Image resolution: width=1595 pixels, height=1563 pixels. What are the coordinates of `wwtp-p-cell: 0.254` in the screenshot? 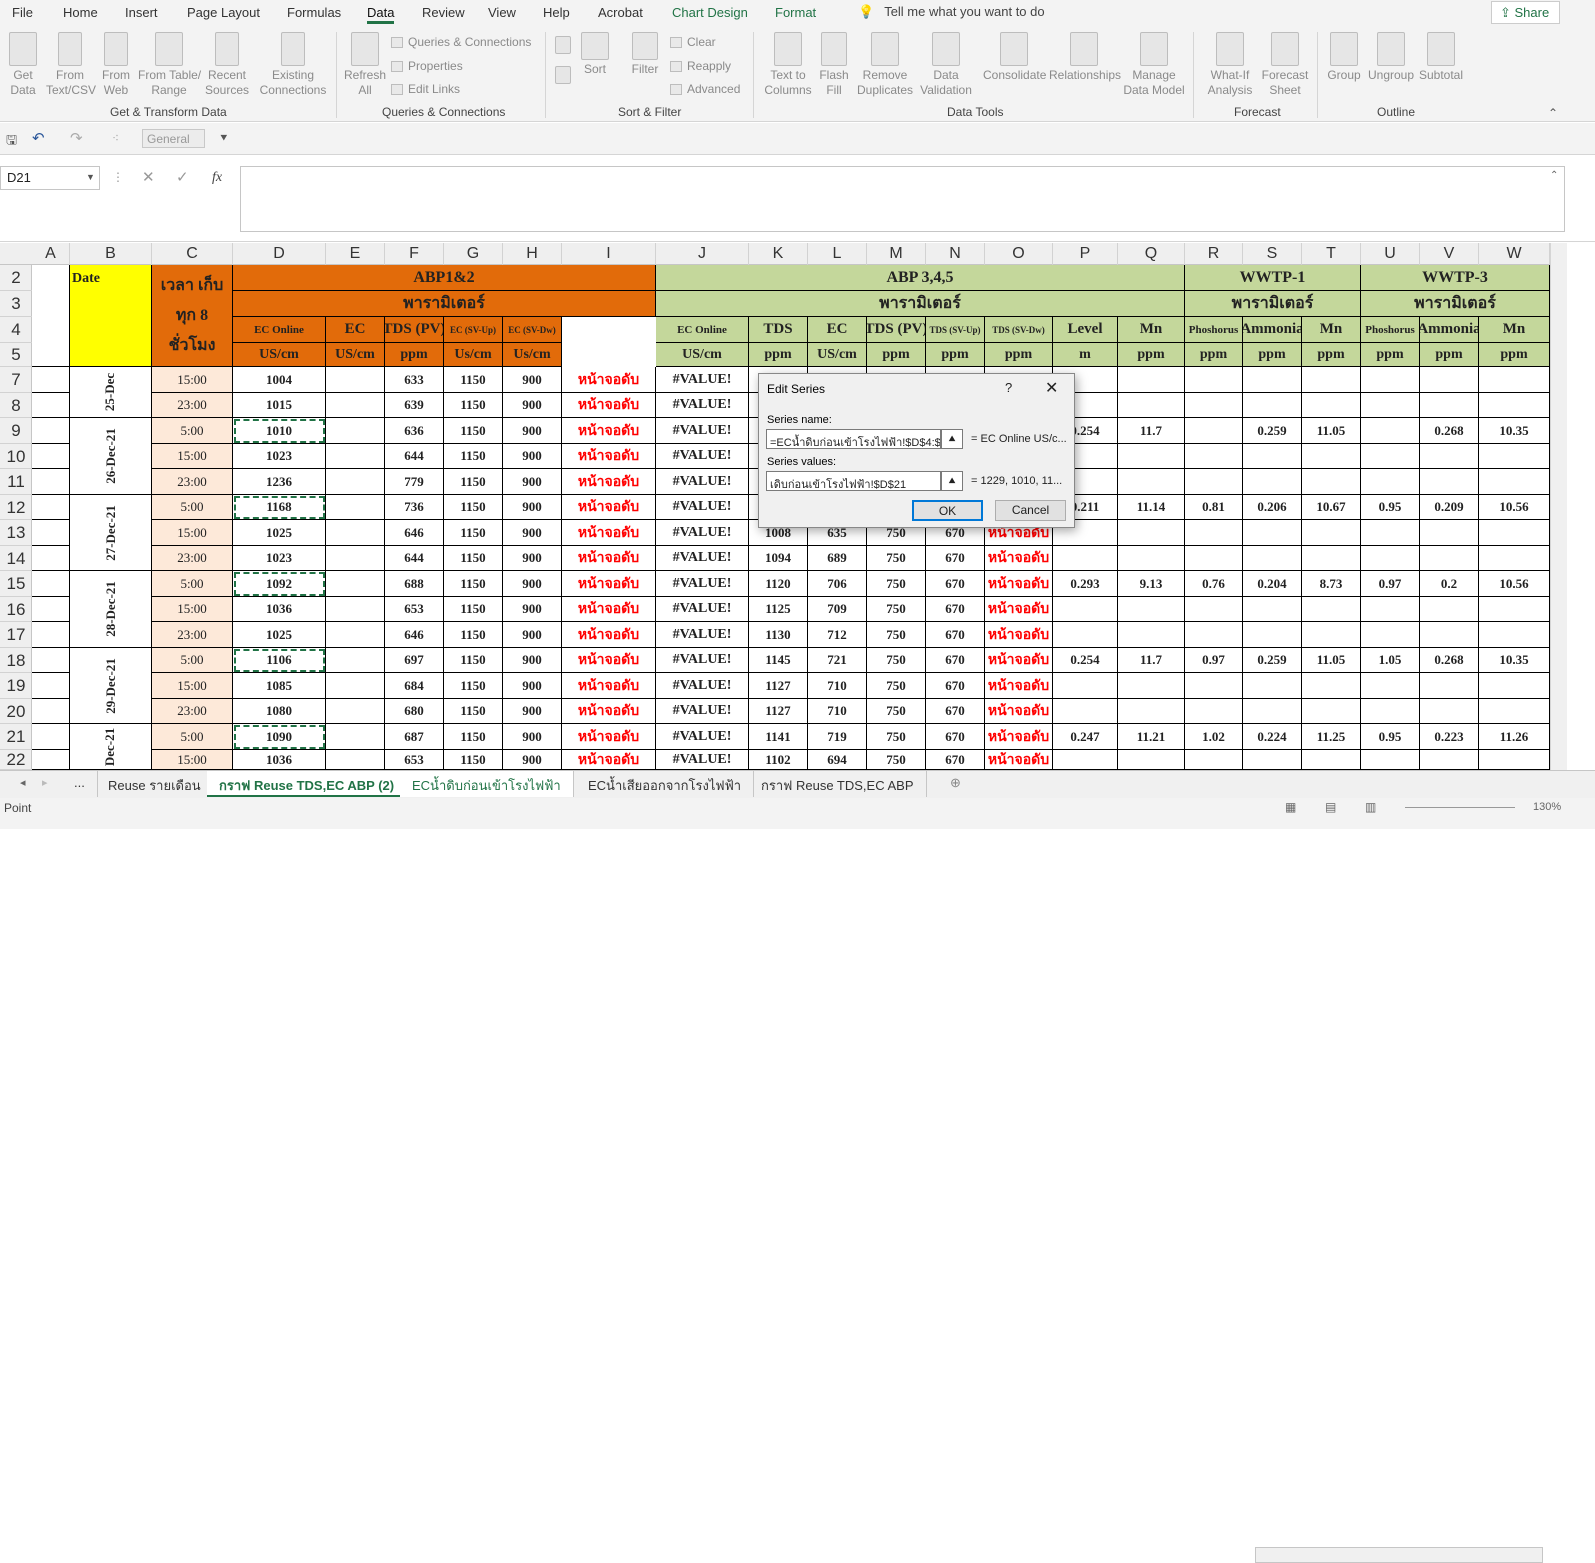 It's located at (1085, 660).